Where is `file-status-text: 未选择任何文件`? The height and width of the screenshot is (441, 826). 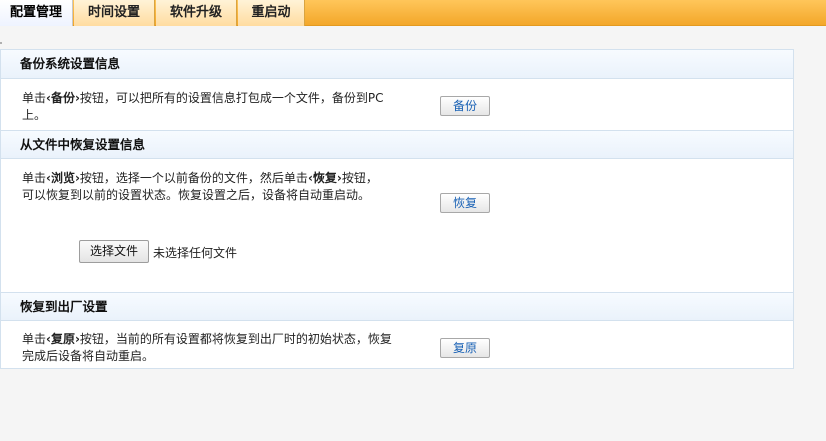 file-status-text: 未选择任何文件 is located at coordinates (195, 253).